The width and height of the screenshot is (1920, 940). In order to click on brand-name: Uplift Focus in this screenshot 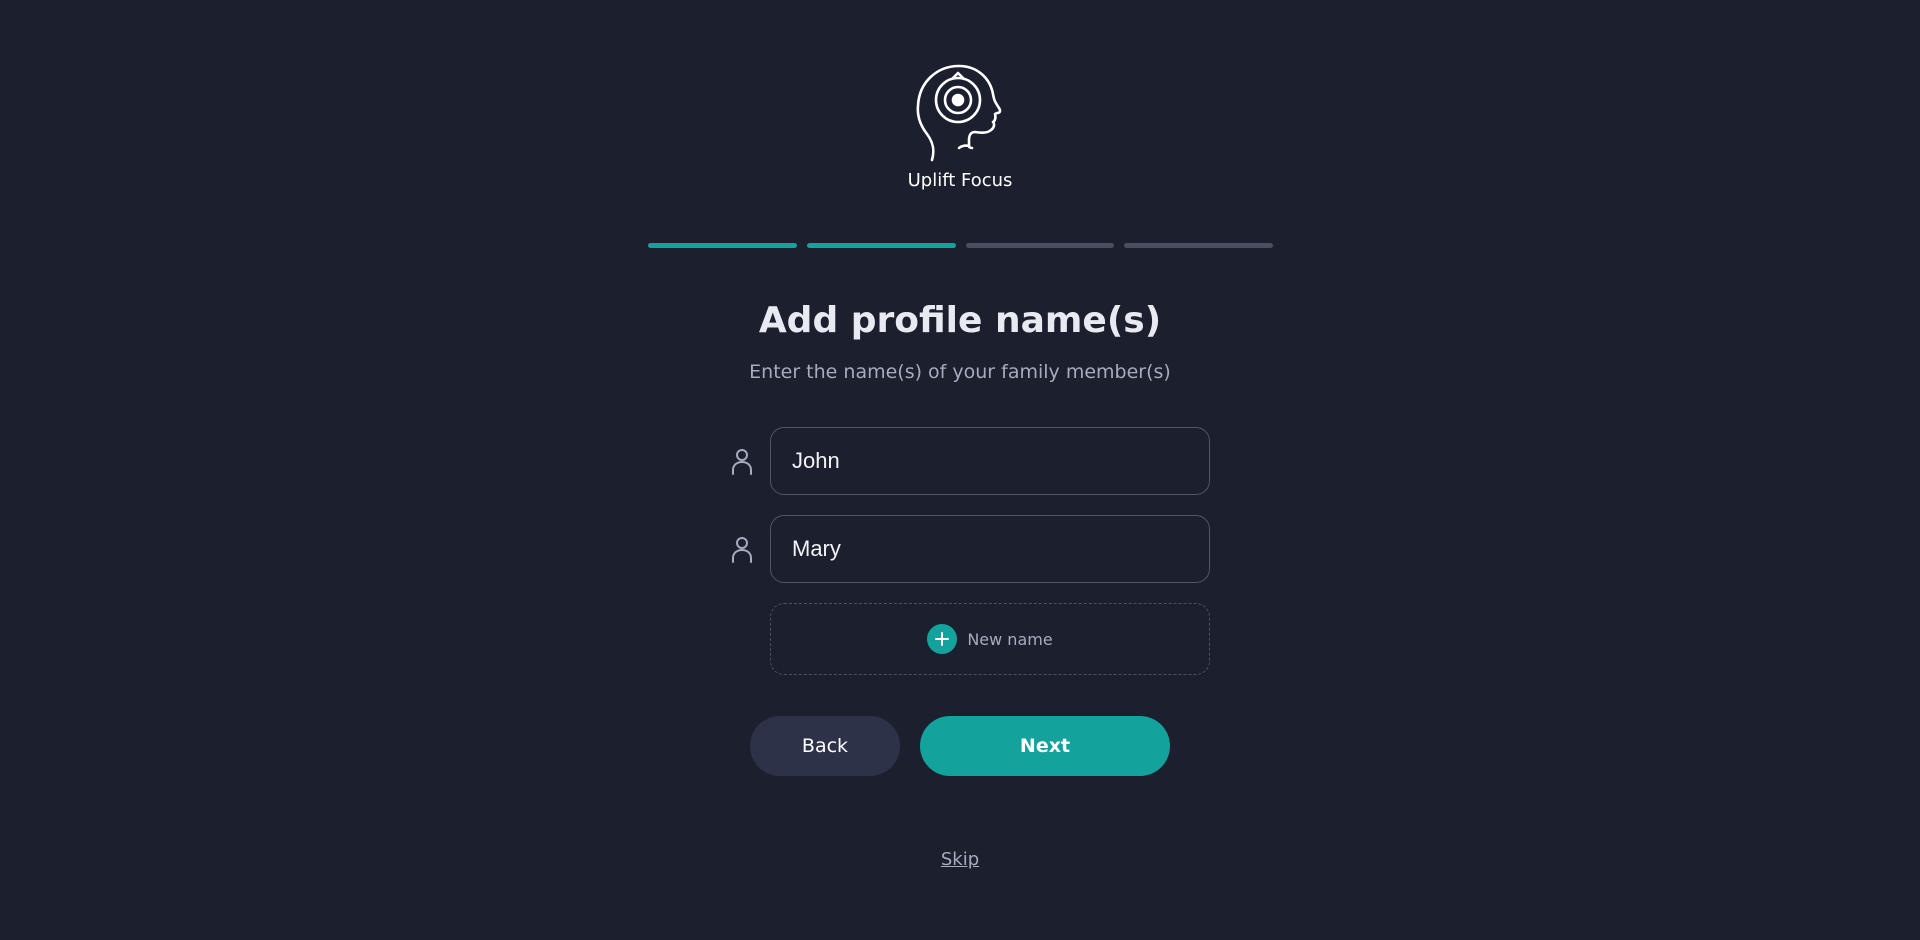, I will do `click(960, 180)`.